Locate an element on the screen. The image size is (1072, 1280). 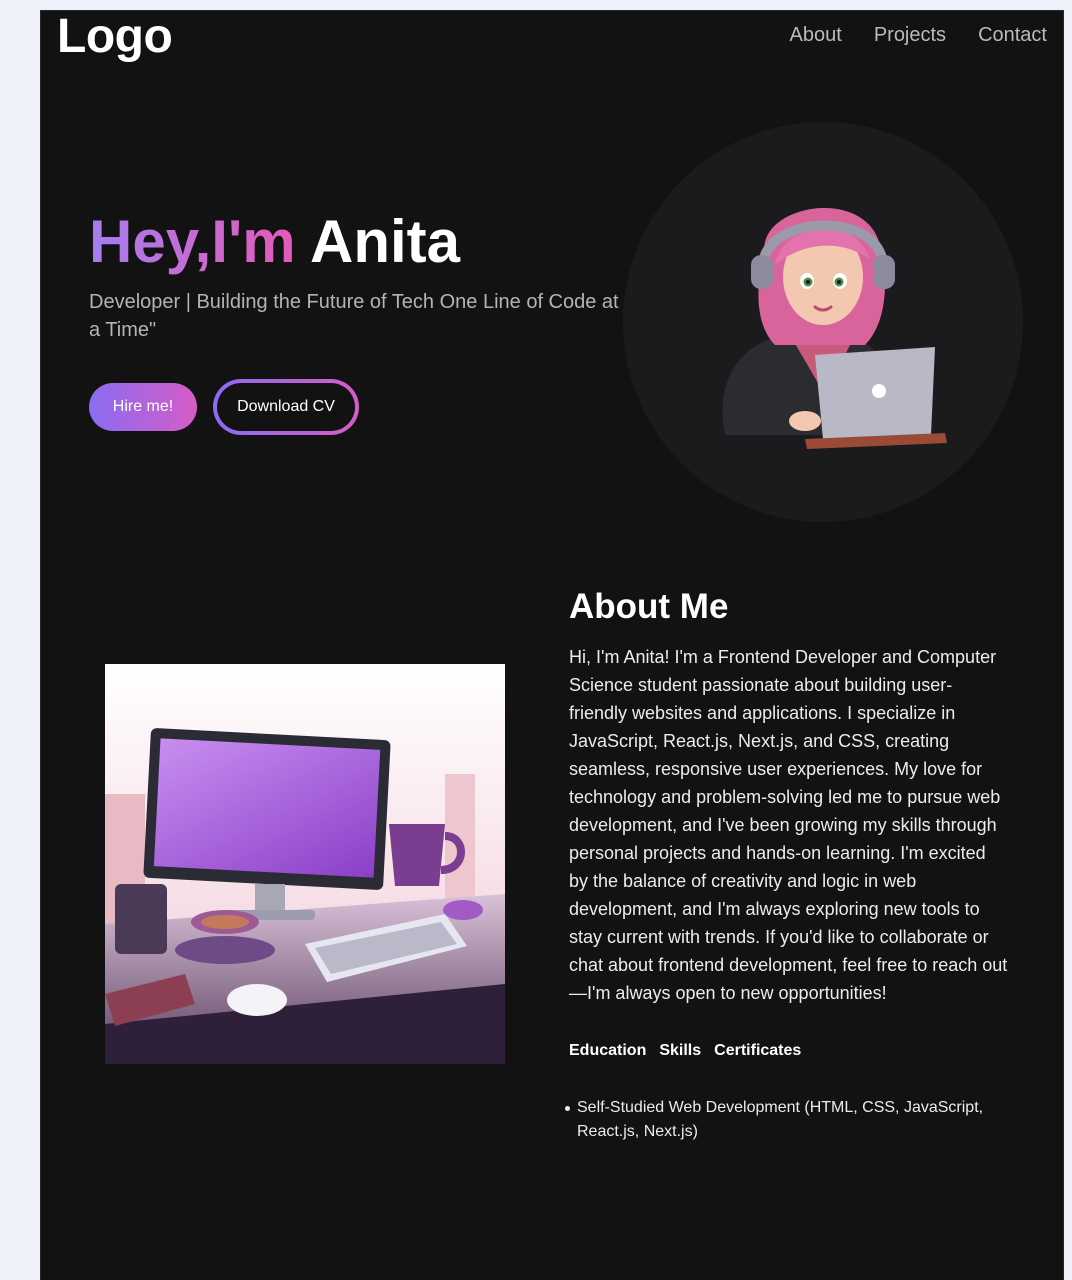
tab-skills: Skills is located at coordinates (680, 1051).